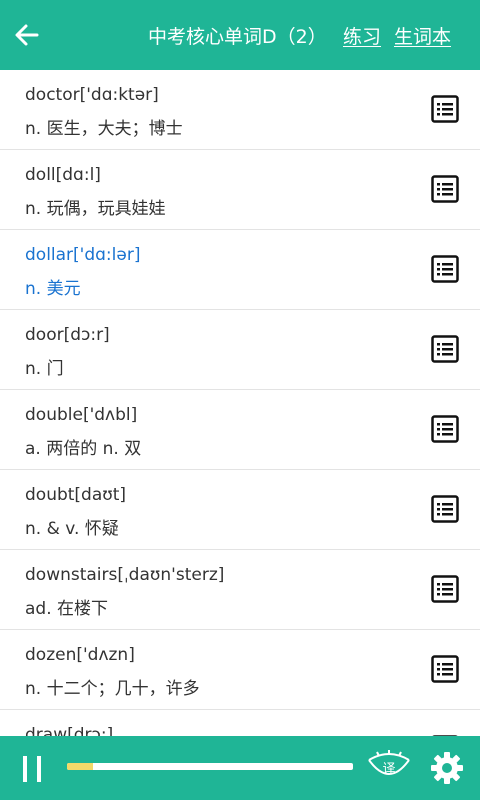  What do you see at coordinates (240, 190) in the screenshot?
I see `word-row: doll[dɑ:l] n. 玩偶，玩具娃娃` at bounding box center [240, 190].